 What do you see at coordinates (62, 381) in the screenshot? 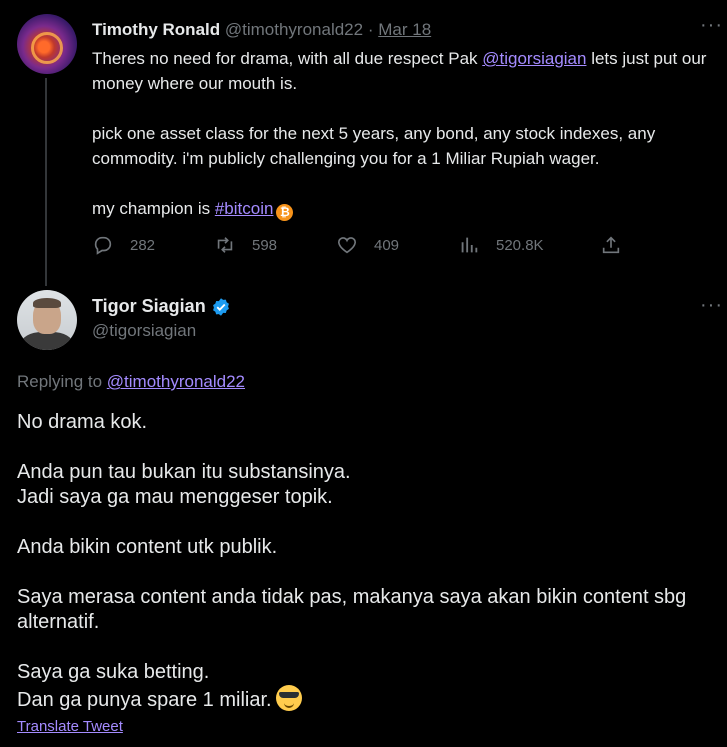
I see `replying-label: Replying to` at bounding box center [62, 381].